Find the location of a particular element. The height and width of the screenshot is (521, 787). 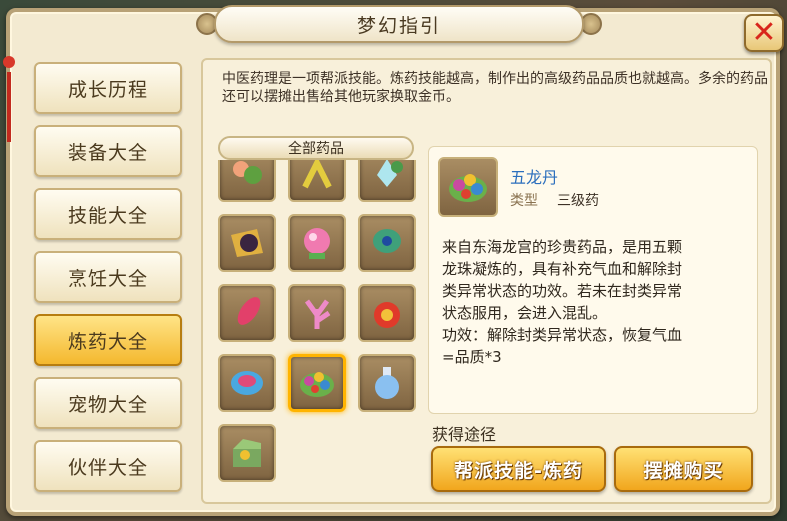

antler-herb-icon is located at coordinates (317, 174).